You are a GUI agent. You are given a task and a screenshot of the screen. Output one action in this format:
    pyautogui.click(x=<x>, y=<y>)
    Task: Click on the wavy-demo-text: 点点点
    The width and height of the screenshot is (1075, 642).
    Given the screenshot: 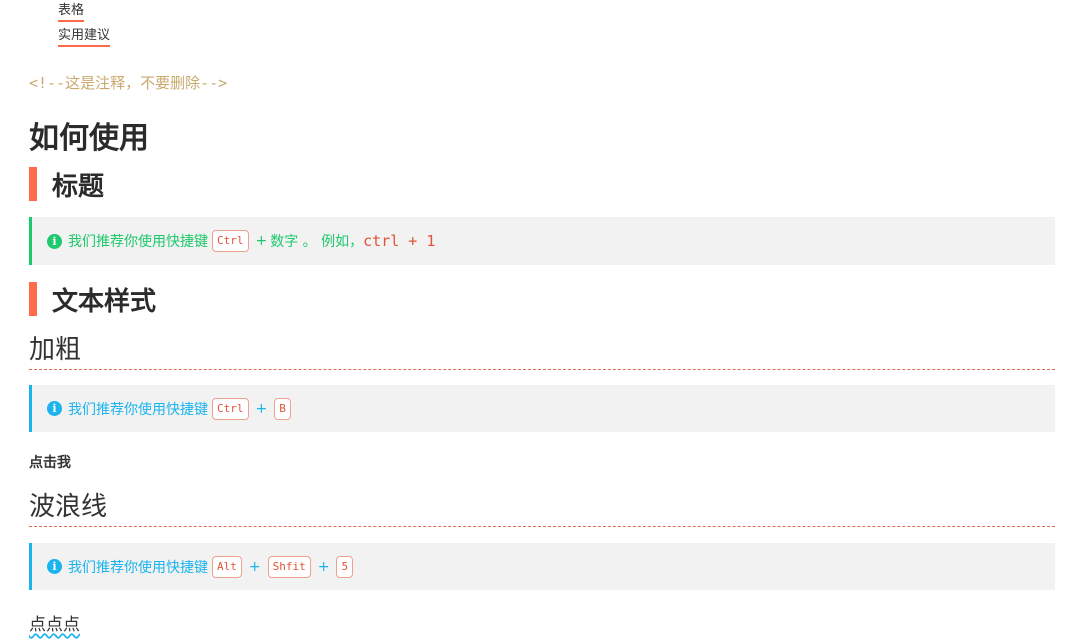 What is the action you would take?
    pyautogui.click(x=54, y=625)
    